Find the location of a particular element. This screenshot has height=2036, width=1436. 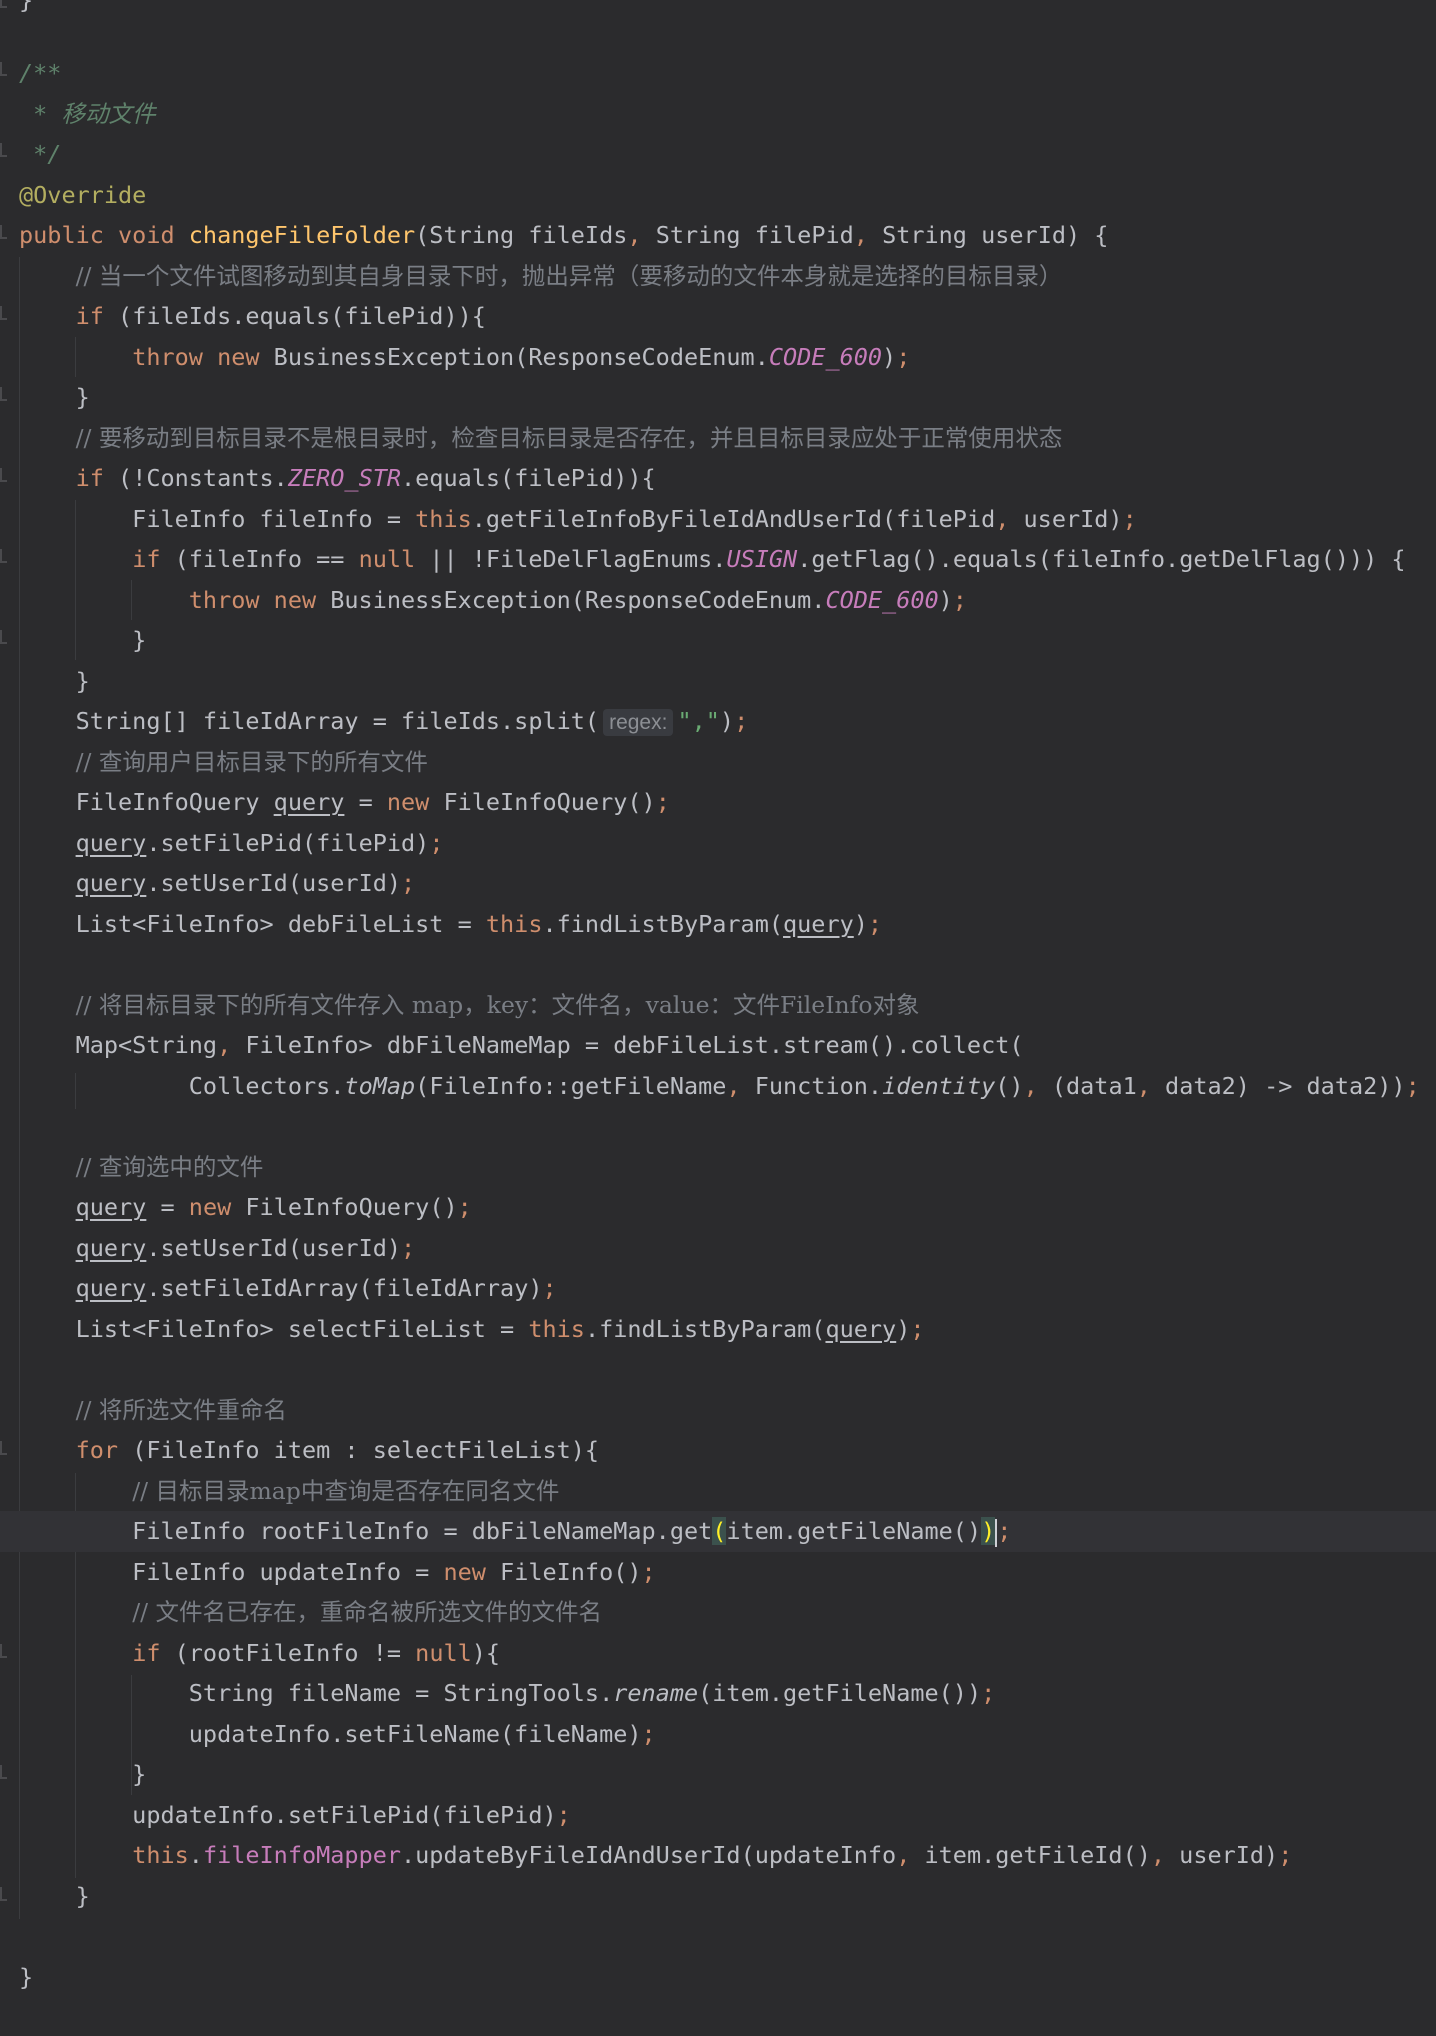

code-line: if (fileIds.equals(filePid)){ is located at coordinates (718, 316).